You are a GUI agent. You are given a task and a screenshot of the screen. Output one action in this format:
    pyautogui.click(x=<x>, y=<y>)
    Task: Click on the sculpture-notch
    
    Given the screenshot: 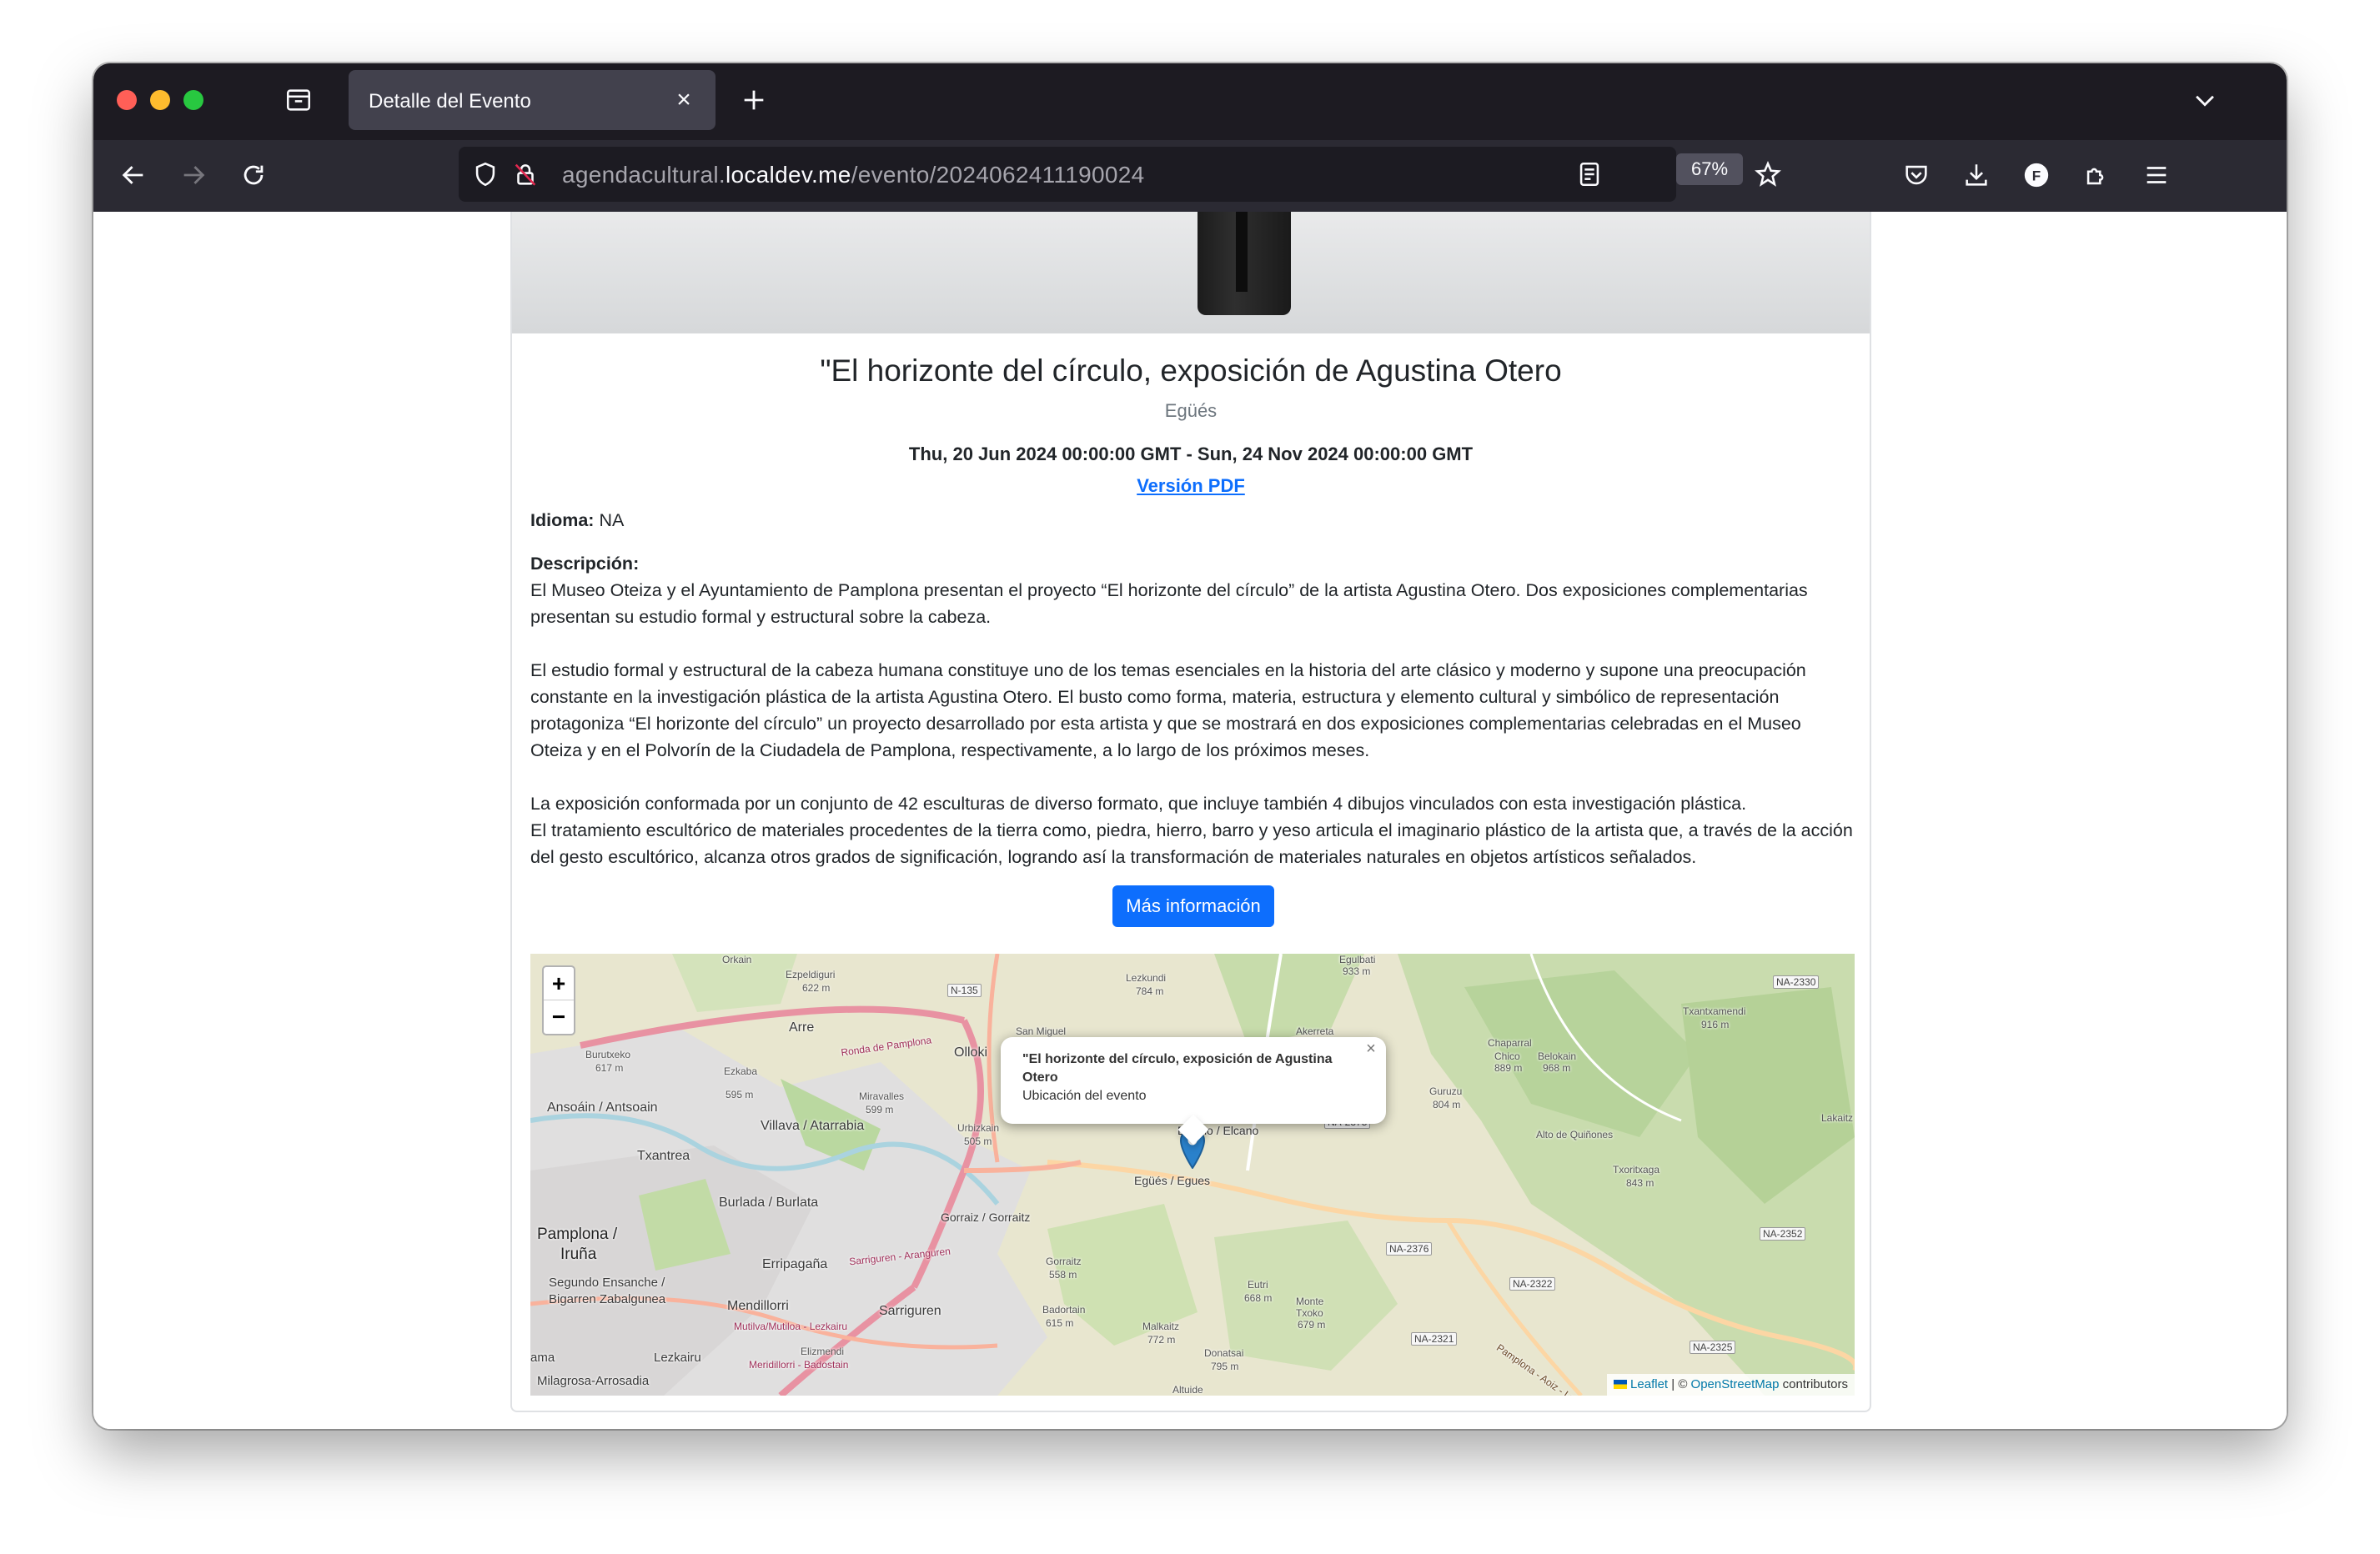 What is the action you would take?
    pyautogui.click(x=1242, y=252)
    